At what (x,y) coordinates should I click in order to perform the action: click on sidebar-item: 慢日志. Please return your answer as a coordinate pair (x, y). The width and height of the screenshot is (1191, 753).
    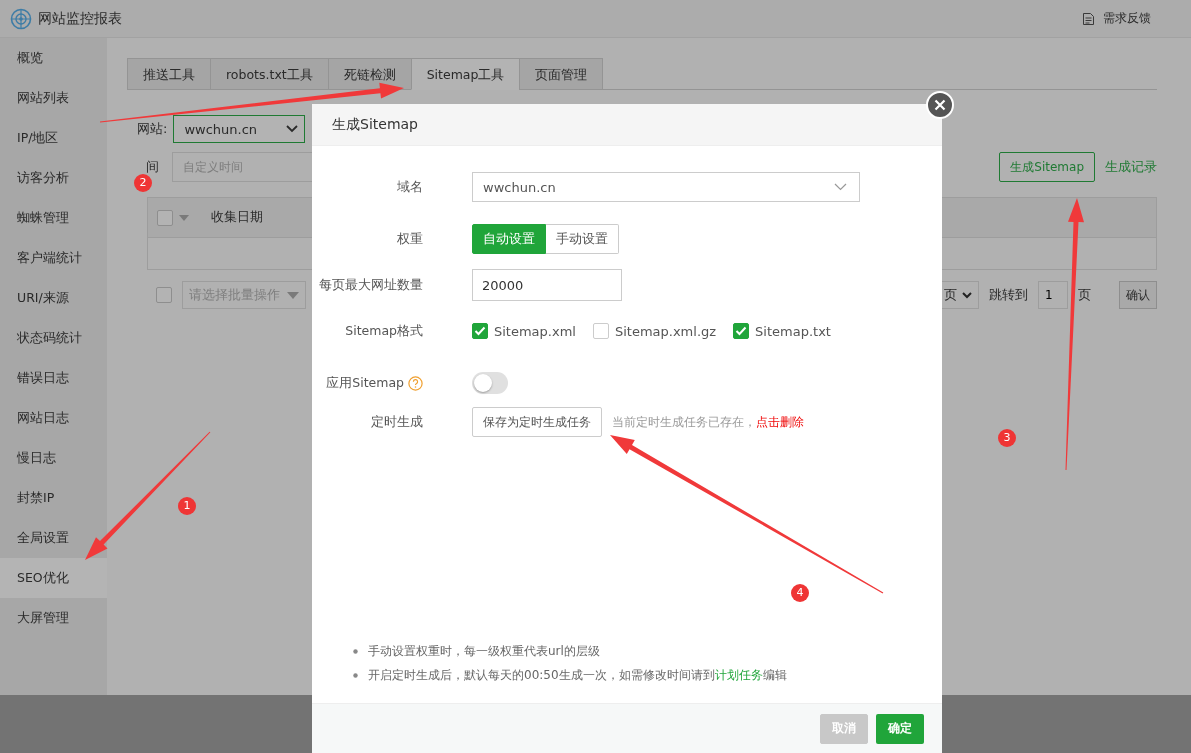
    Looking at the image, I should click on (53, 458).